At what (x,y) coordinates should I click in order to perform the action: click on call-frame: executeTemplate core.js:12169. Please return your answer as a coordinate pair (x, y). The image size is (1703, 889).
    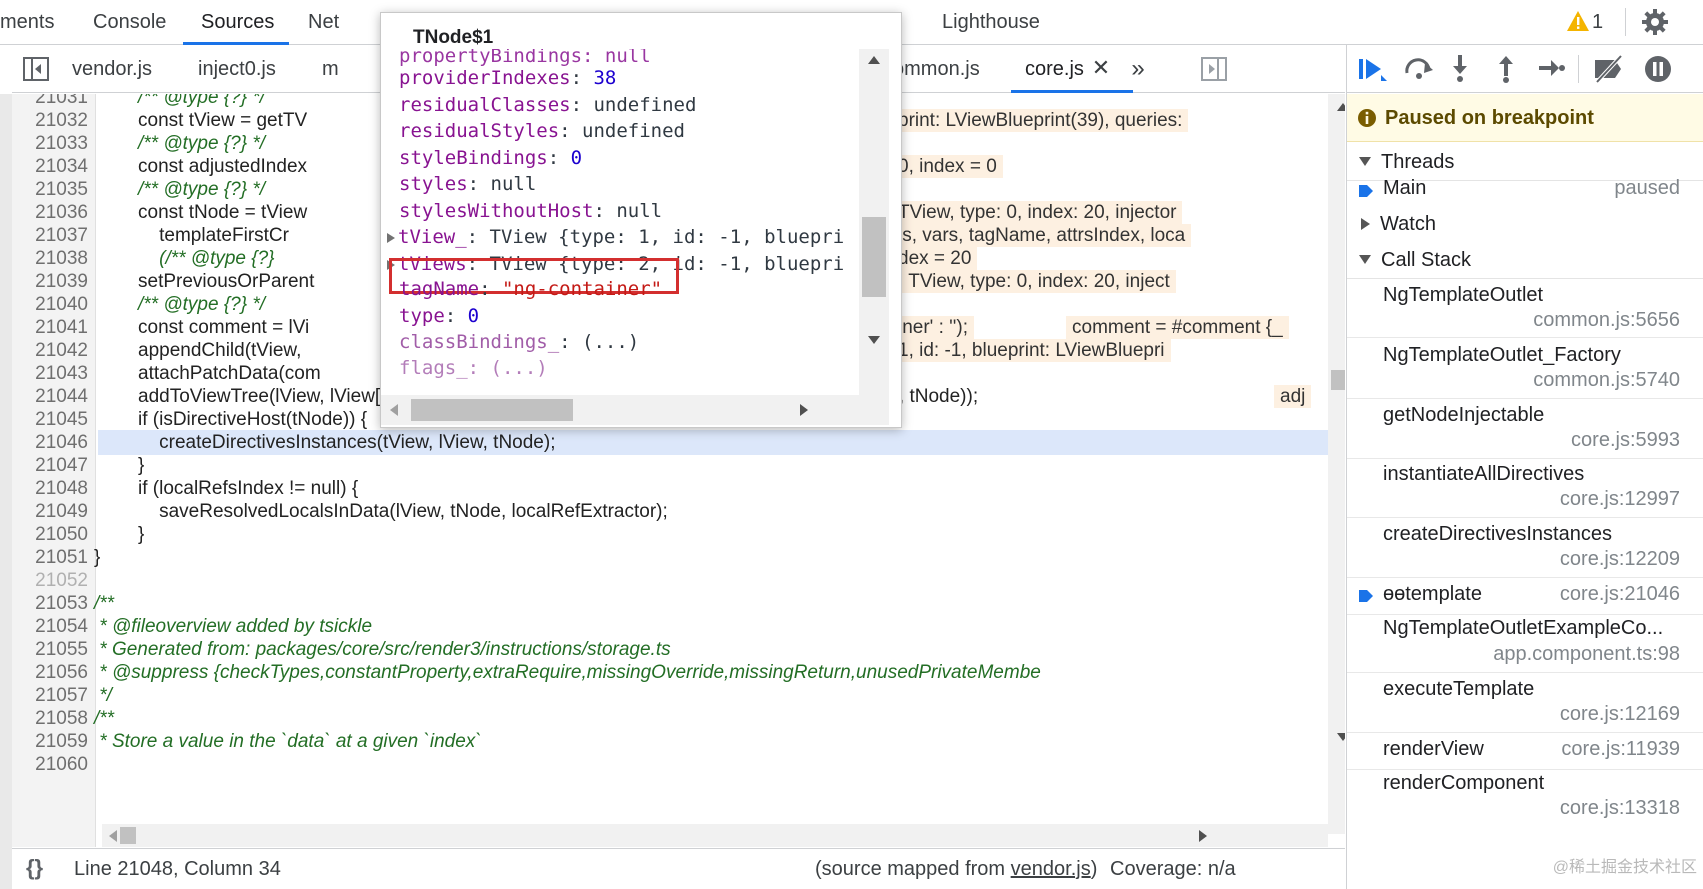
    Looking at the image, I should click on (1525, 703).